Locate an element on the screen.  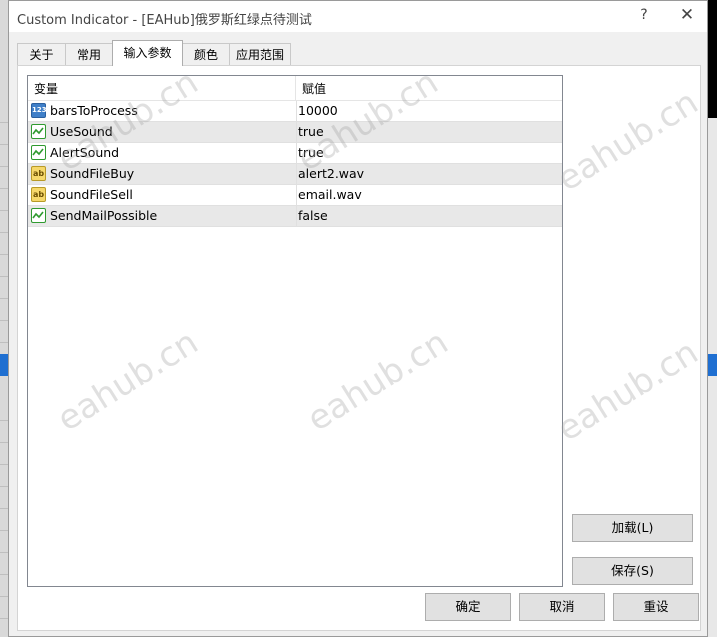
help-icon: ? is located at coordinates (644, 16).